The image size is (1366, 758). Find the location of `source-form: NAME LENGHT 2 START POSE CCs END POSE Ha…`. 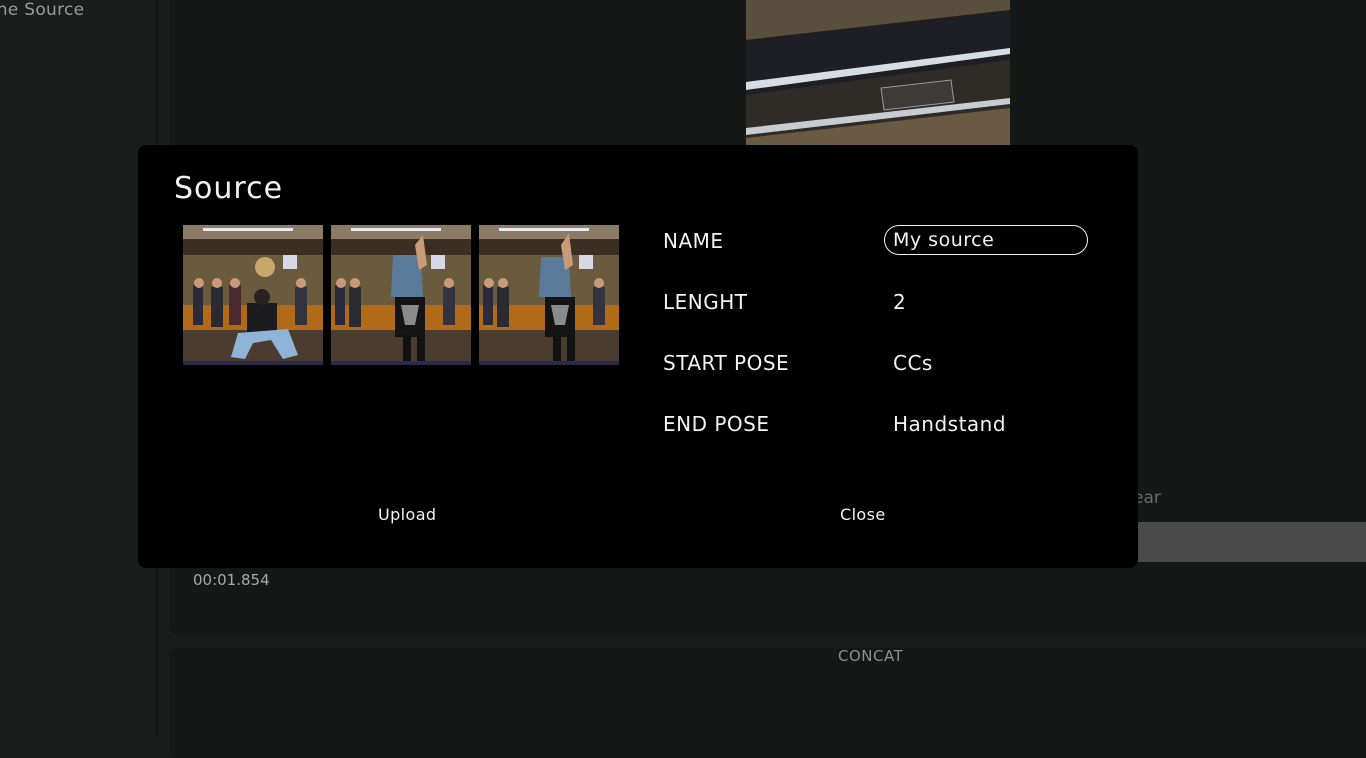

source-form: NAME LENGHT 2 START POSE CCs END POSE Ha… is located at coordinates (878, 349).